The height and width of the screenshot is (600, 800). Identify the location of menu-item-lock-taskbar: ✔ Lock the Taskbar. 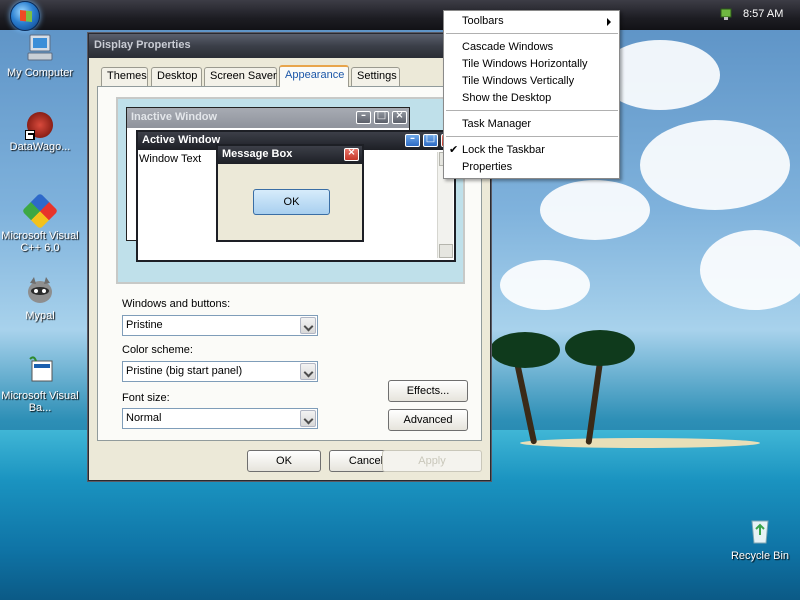
(531, 150).